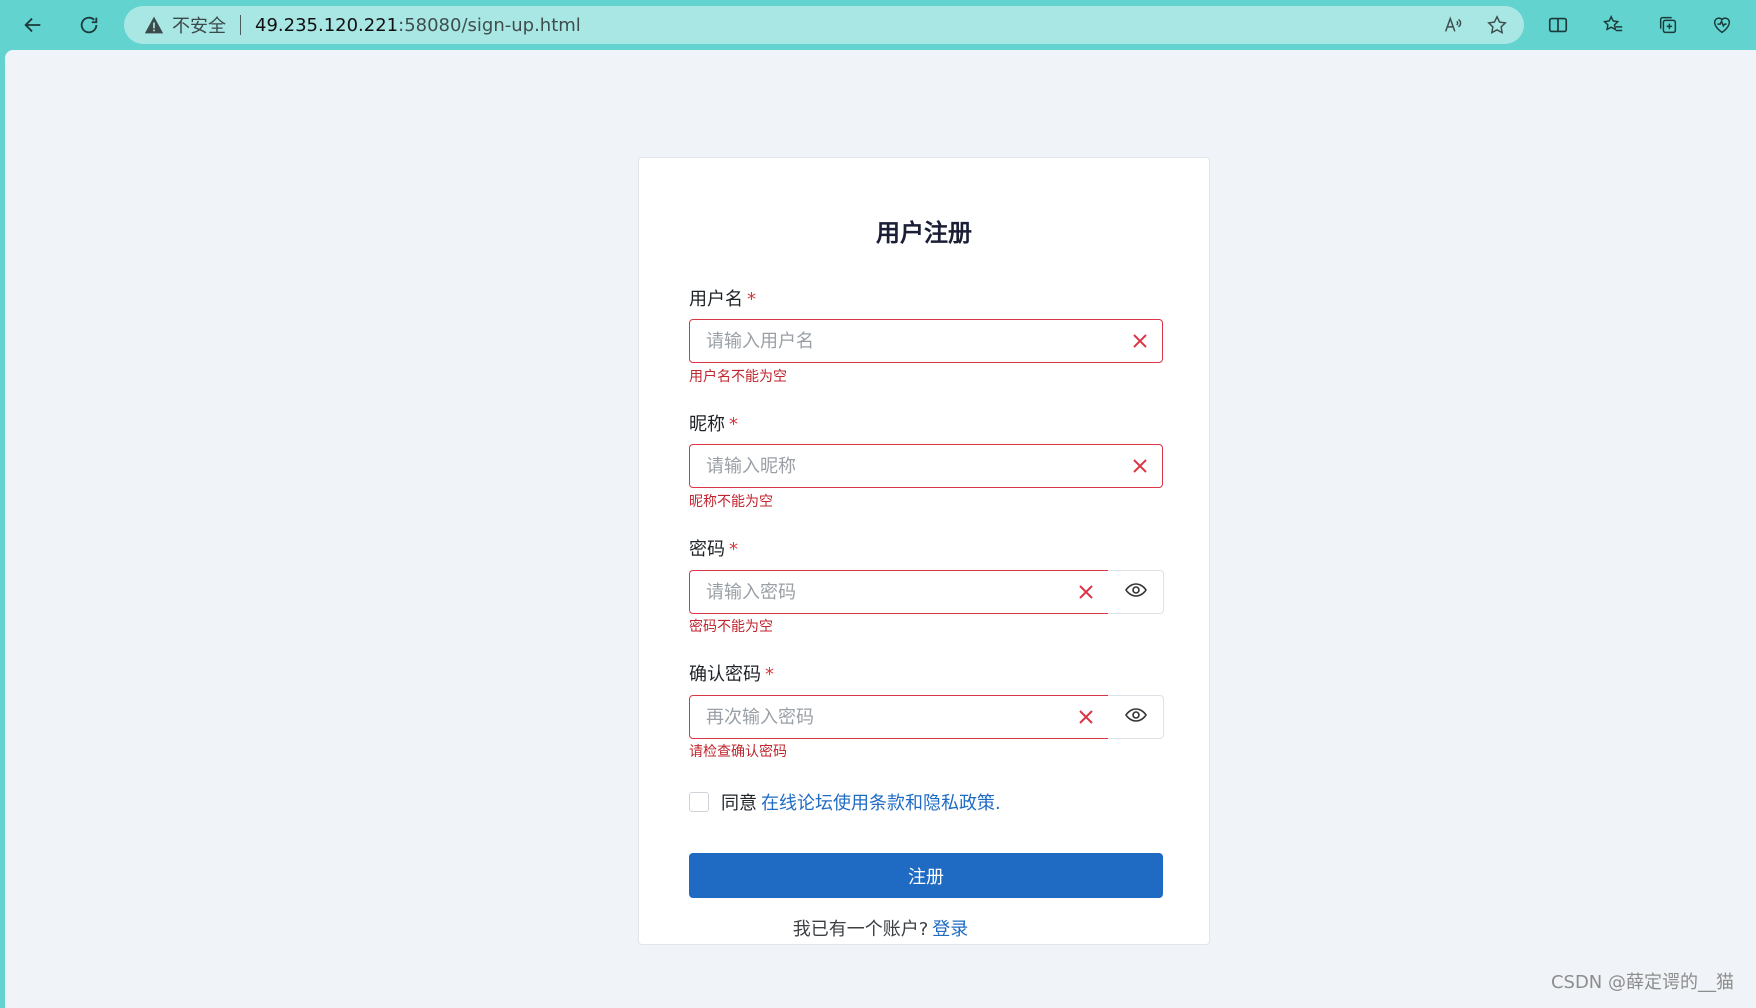  I want to click on refresh-icon, so click(89, 25).